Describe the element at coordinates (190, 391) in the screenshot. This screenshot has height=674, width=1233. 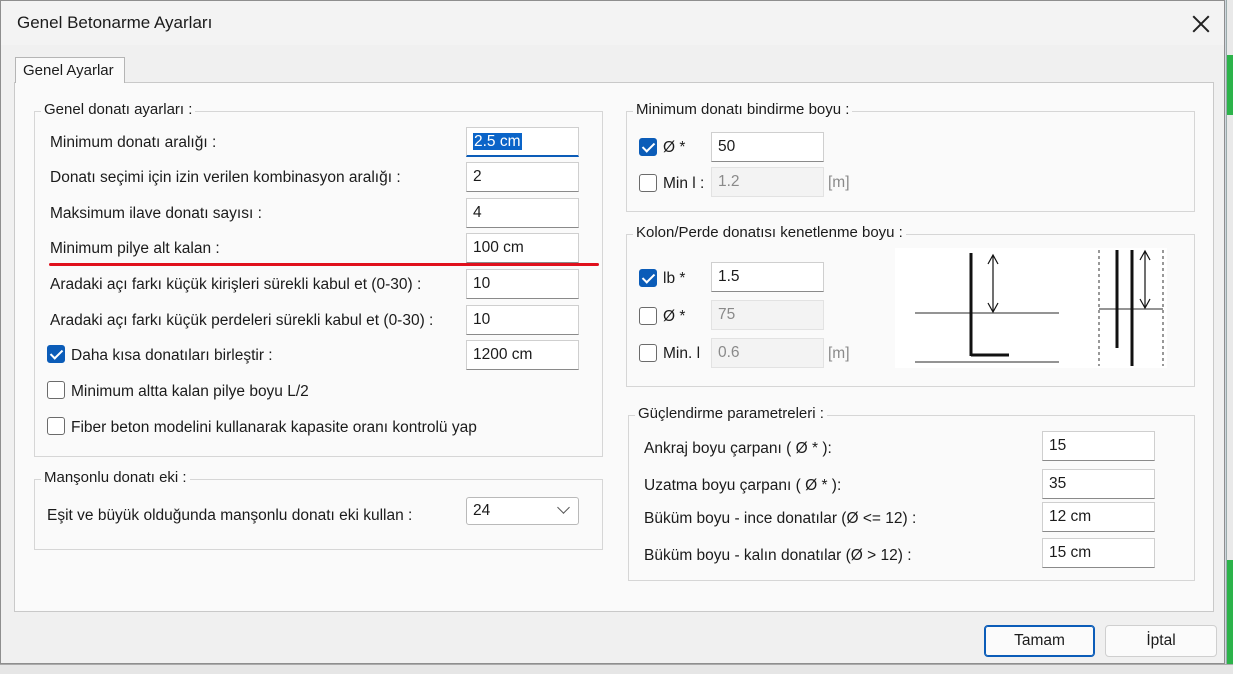
I see `min-altta-kalan-label: Minimum altta kalan pilye boyu L/2` at that location.